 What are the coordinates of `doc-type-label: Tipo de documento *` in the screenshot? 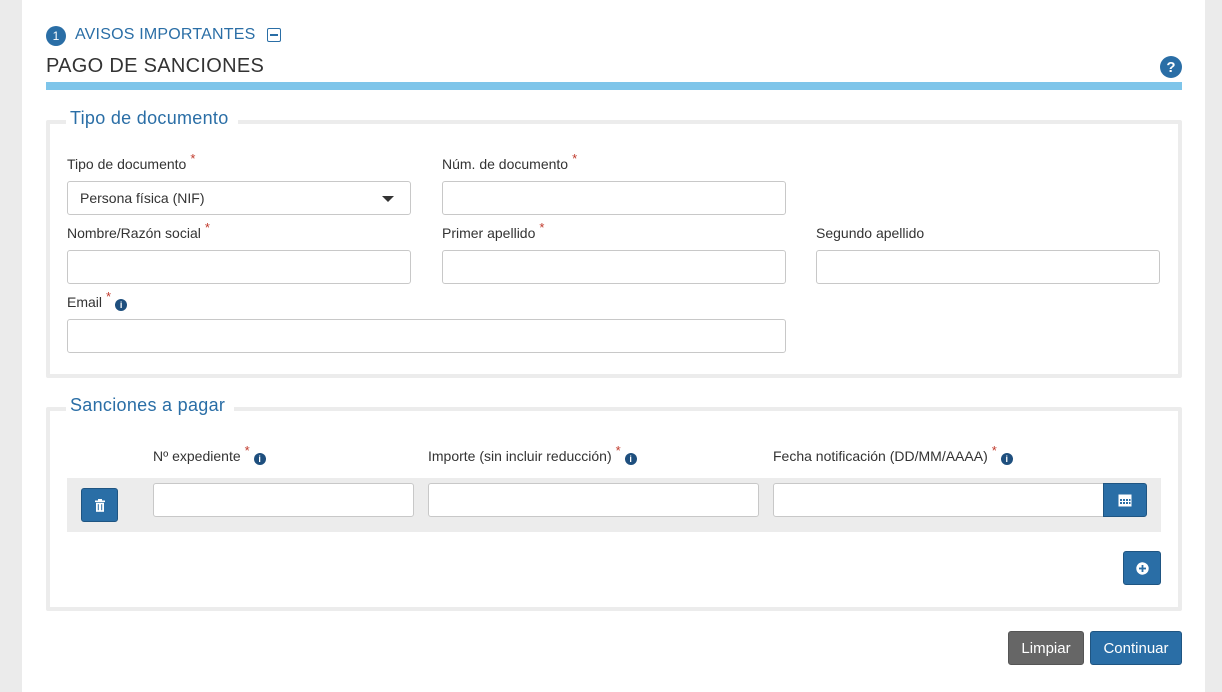 It's located at (131, 161).